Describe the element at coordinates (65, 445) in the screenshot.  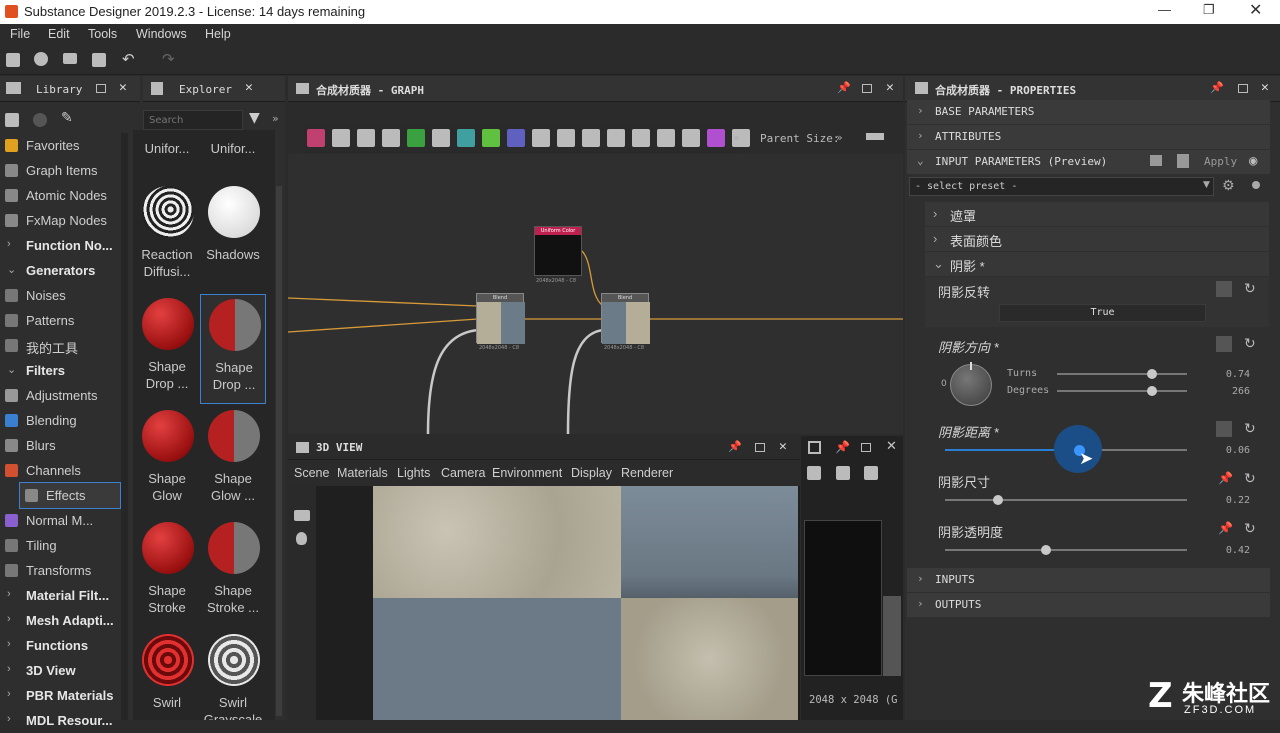
I see `library-tree-item: Blurs` at that location.